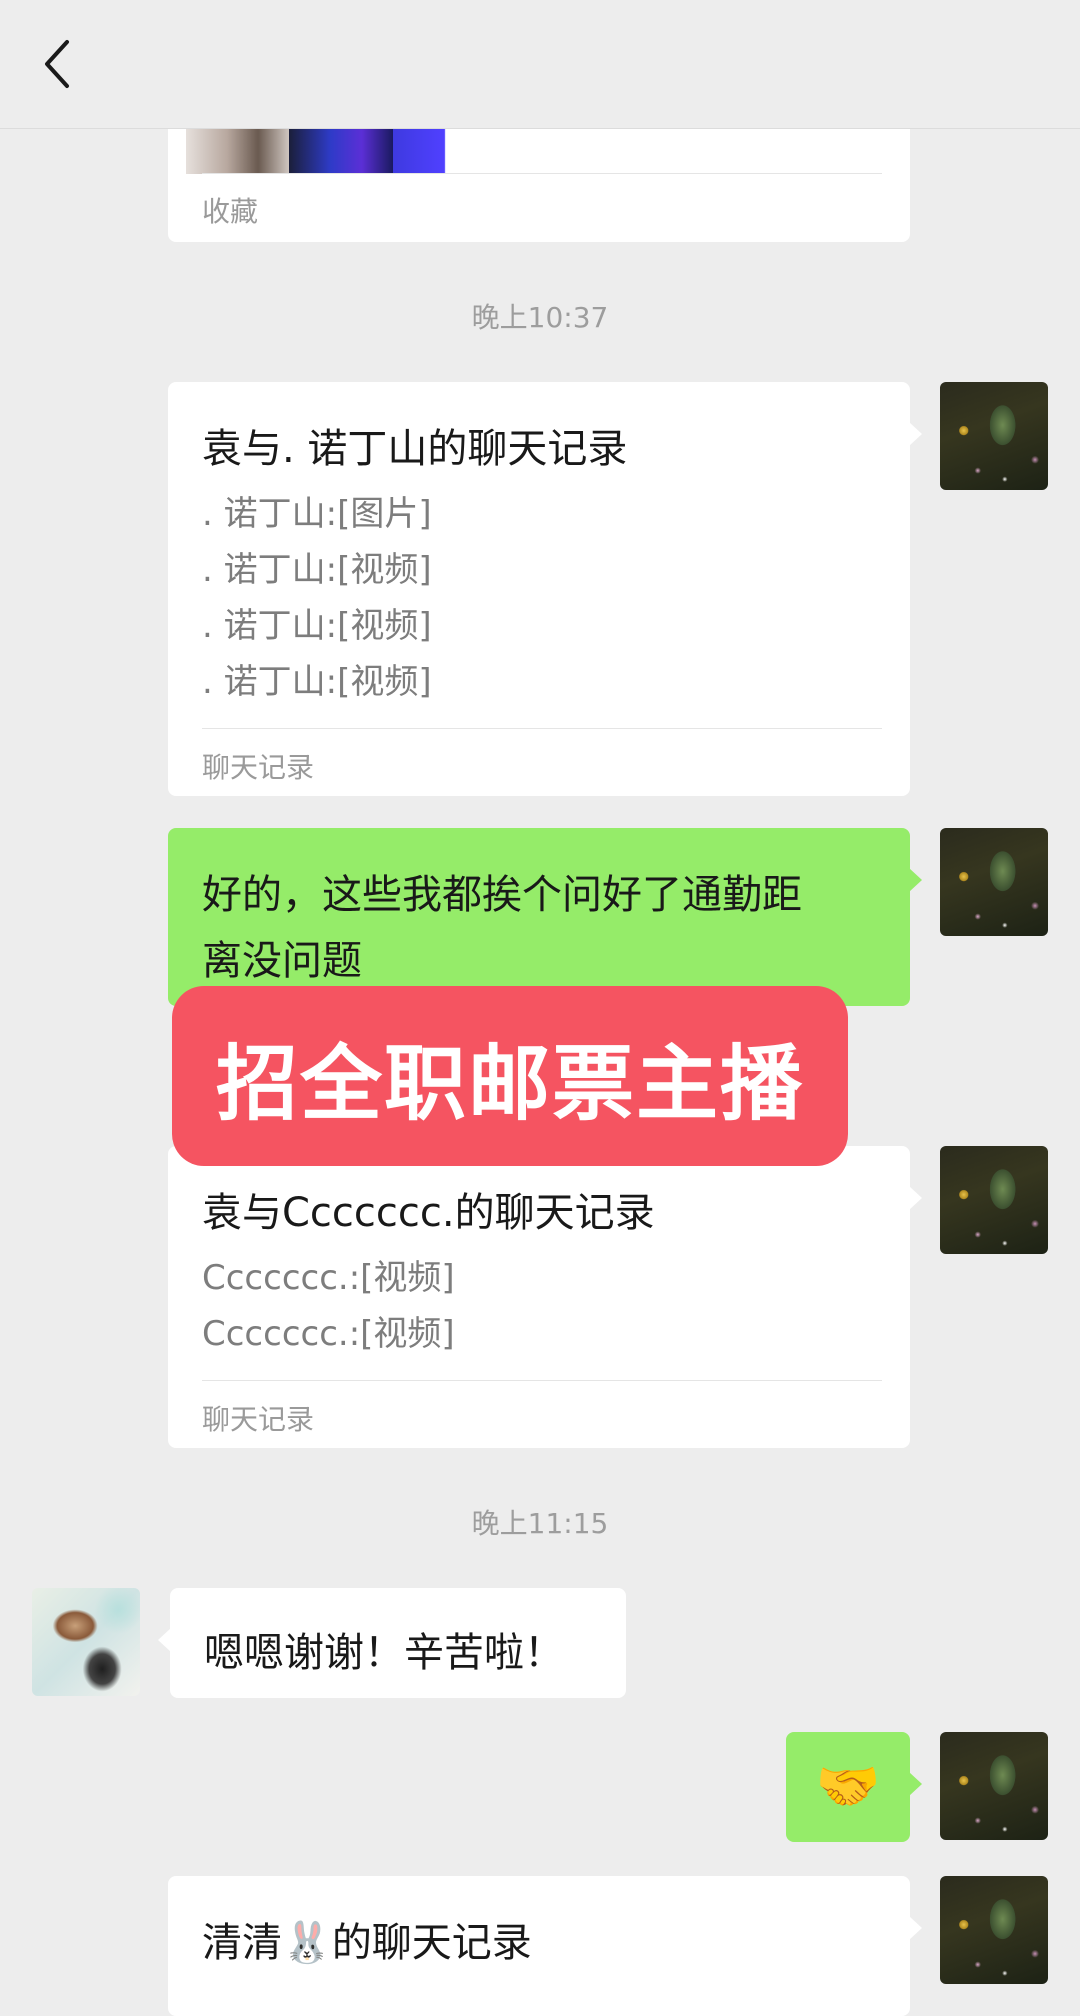 Image resolution: width=1080 pixels, height=2016 pixels. Describe the element at coordinates (848, 1787) in the screenshot. I see `handshake-icon: 🤝` at that location.